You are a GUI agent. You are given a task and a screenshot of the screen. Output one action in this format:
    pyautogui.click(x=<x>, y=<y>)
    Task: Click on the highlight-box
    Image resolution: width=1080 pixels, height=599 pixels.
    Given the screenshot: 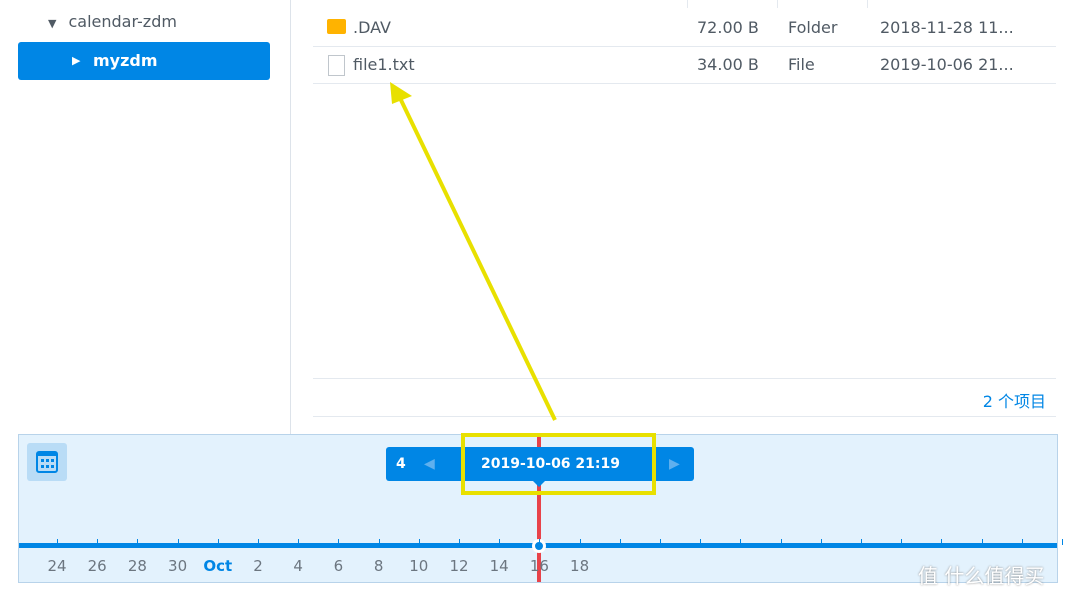 What is the action you would take?
    pyautogui.click(x=558, y=464)
    